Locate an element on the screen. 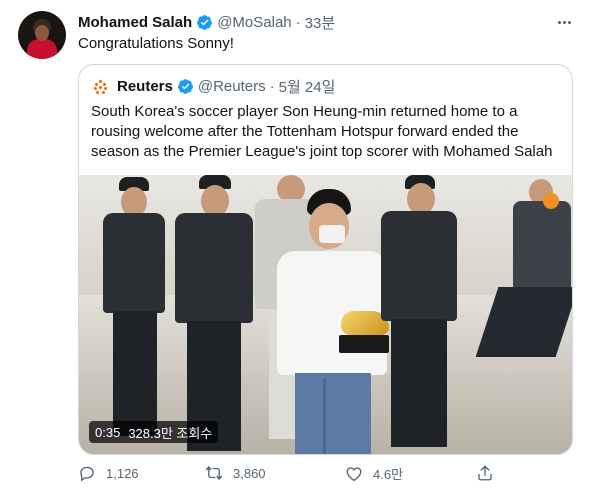 The height and width of the screenshot is (496, 600). quoted-author-name: Reuters is located at coordinates (145, 86).